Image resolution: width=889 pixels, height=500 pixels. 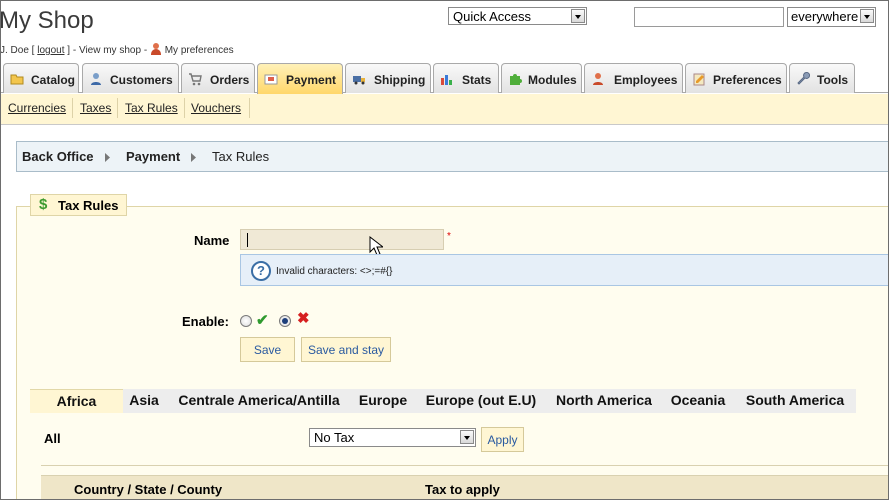 What do you see at coordinates (153, 156) in the screenshot?
I see `breadcrumb-payment: Payment` at bounding box center [153, 156].